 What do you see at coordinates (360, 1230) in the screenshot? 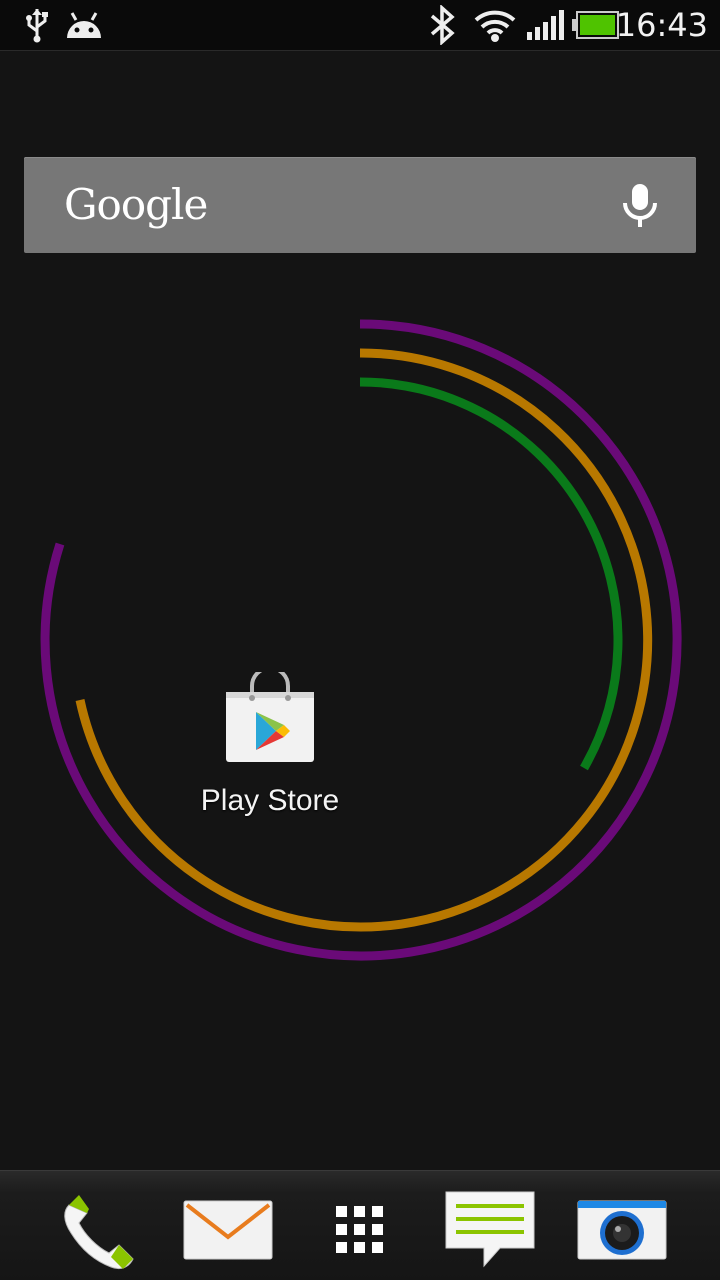
I see `app-drawer-icon` at bounding box center [360, 1230].